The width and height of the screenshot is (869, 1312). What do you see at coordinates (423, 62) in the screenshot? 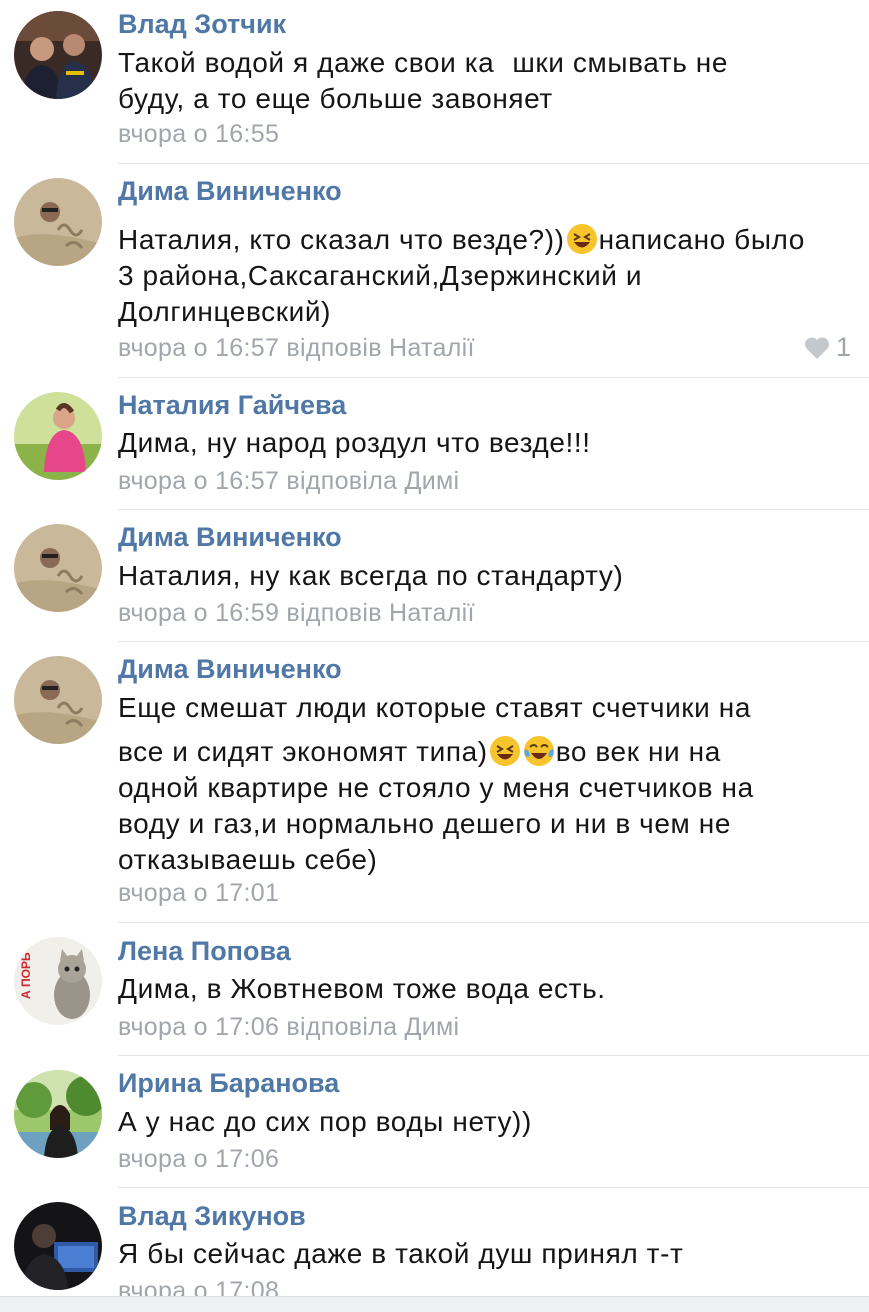
I see `comment-text-line: Такой водой я даже свои ка шки смывать не` at bounding box center [423, 62].